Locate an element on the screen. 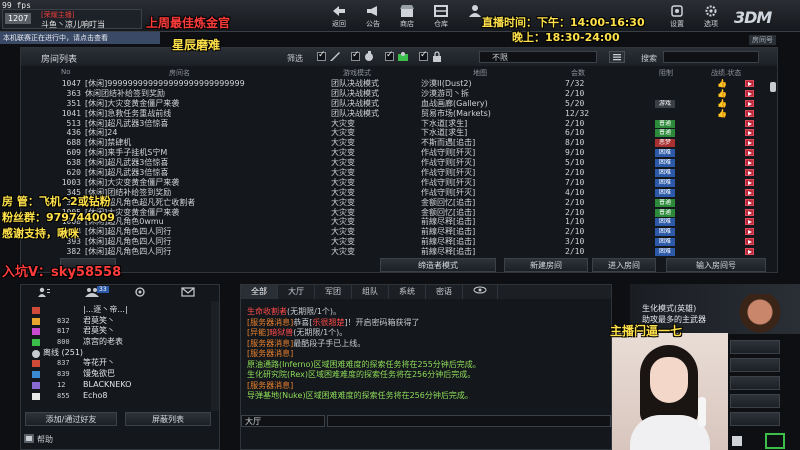 Image resolution: width=800 pixels, height=450 pixels. tab-clan is located at coordinates (141, 292).